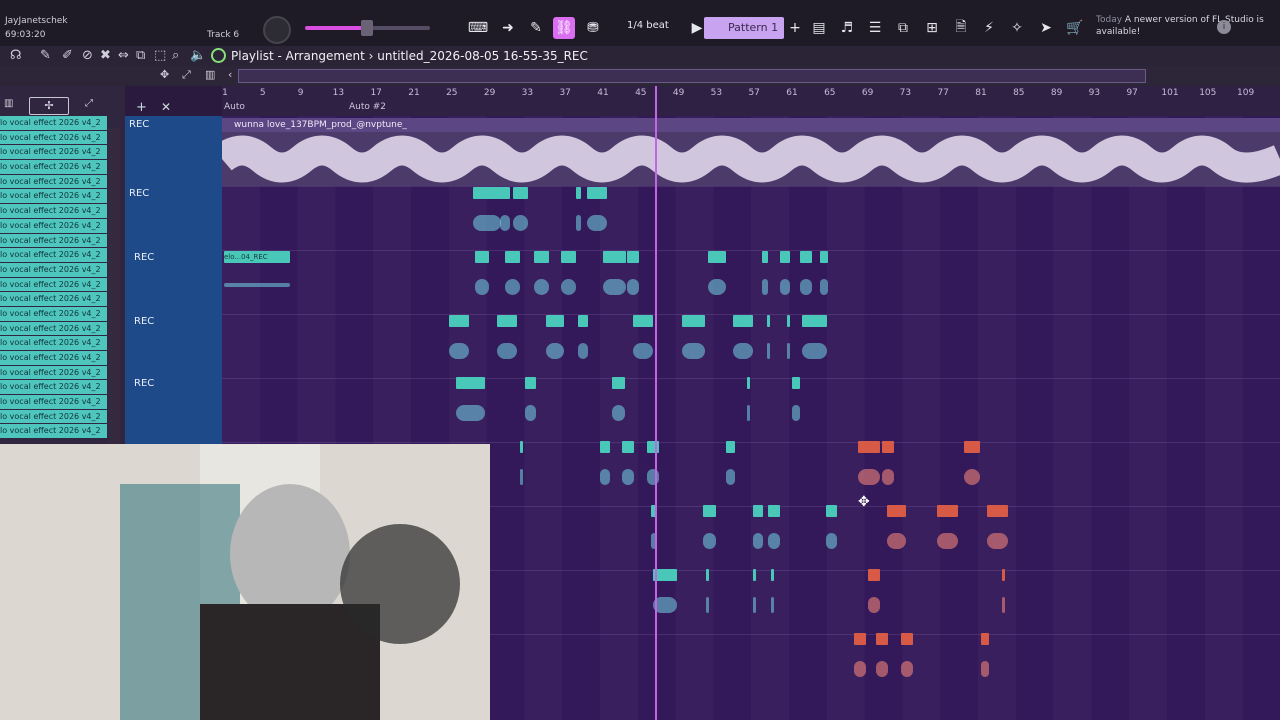 This screenshot has height=720, width=1280. Describe the element at coordinates (478, 28) in the screenshot. I see `keyboard-icon: ⌨` at that location.